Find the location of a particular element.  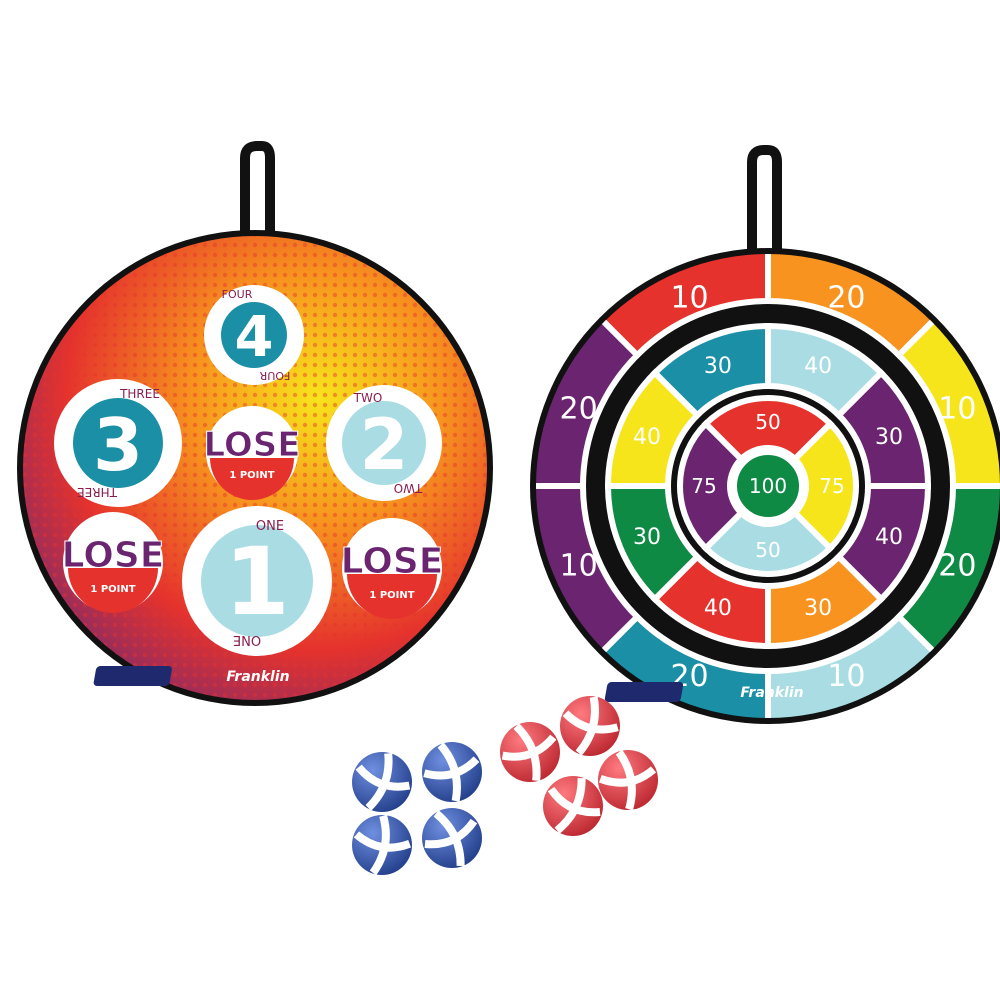

target-three: 3 THREE THREE is located at coordinates (118, 443).